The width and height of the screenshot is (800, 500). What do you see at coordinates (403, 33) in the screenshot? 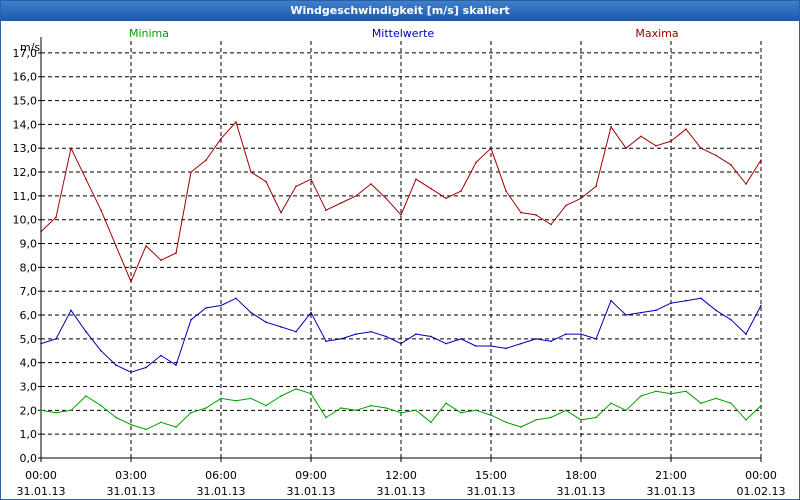
I see `legend-mittelwerte: Mittelwerte` at bounding box center [403, 33].